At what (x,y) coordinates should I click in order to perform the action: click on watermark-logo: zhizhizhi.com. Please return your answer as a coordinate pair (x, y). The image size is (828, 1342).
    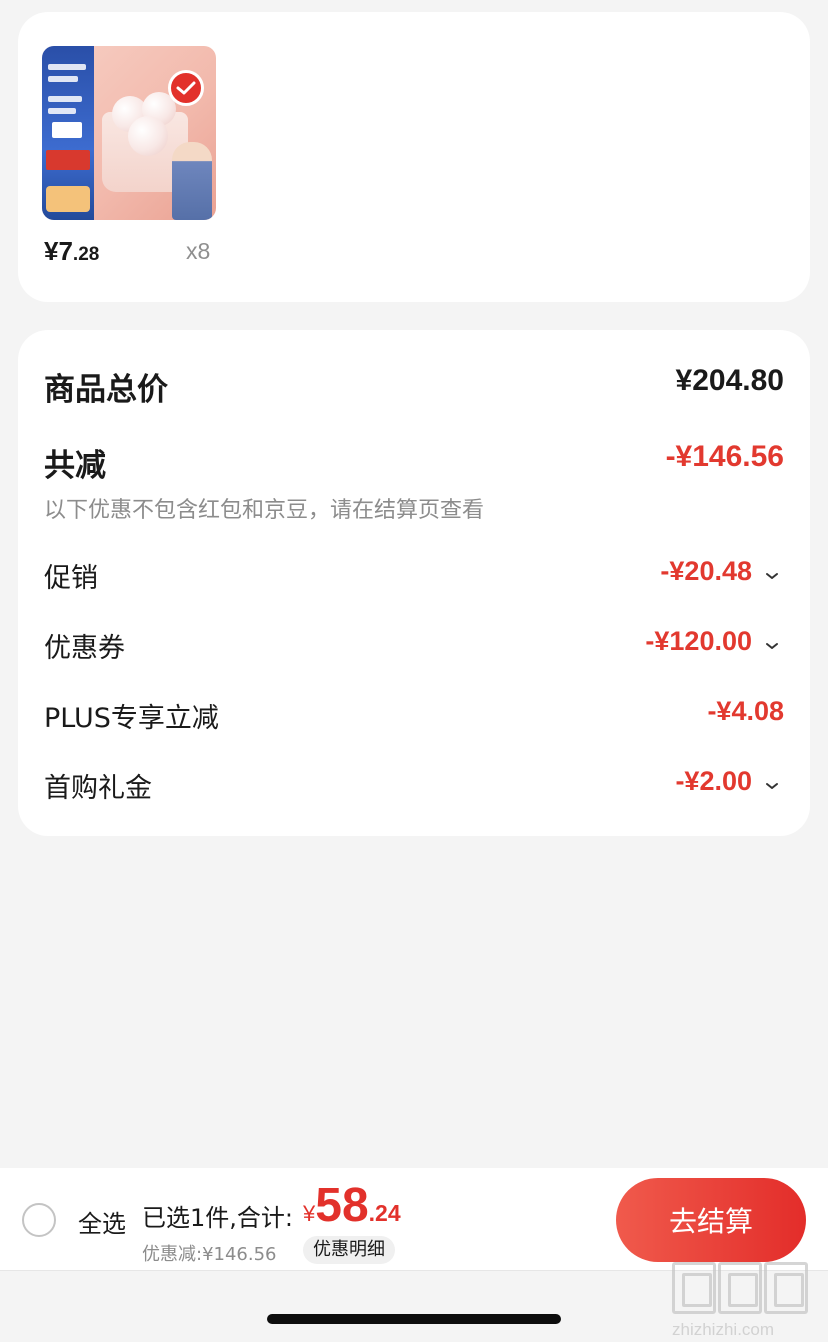
    Looking at the image, I should click on (744, 1300).